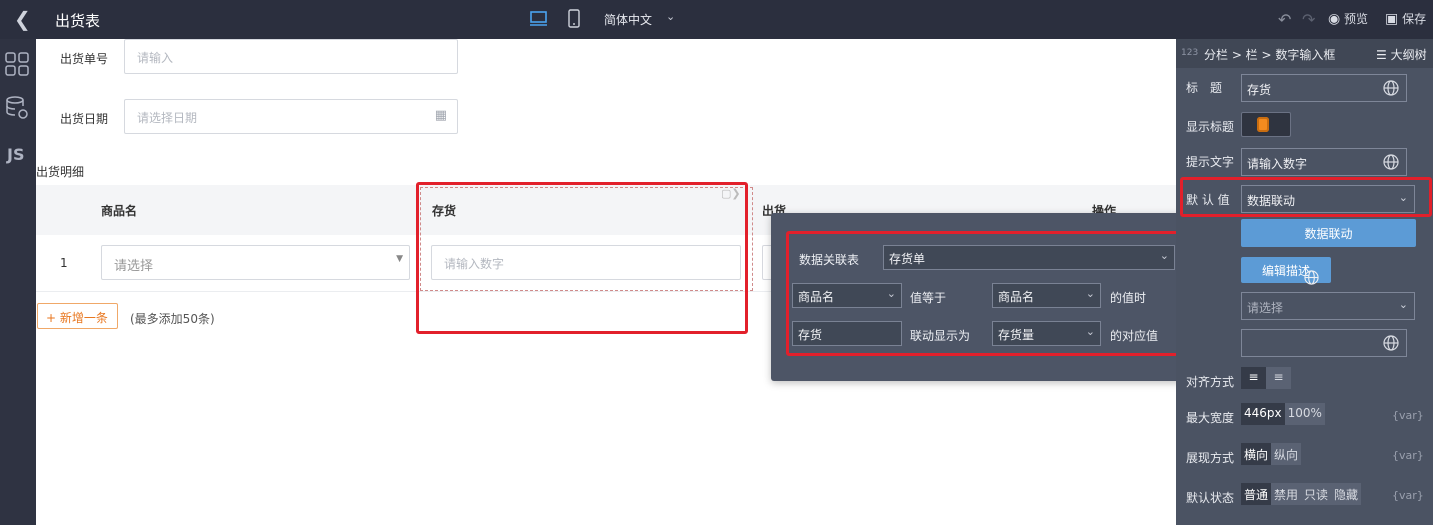  Describe the element at coordinates (1328, 306) in the screenshot. I see `option-select: 请选择 ⌄` at that location.